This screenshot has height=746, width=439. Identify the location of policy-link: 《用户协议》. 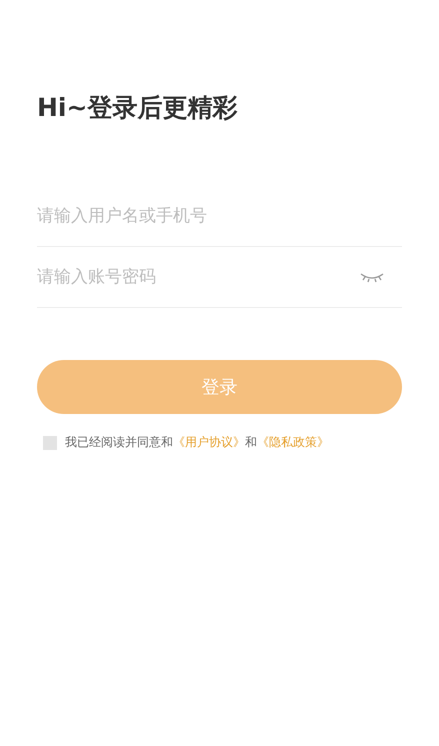
(209, 442).